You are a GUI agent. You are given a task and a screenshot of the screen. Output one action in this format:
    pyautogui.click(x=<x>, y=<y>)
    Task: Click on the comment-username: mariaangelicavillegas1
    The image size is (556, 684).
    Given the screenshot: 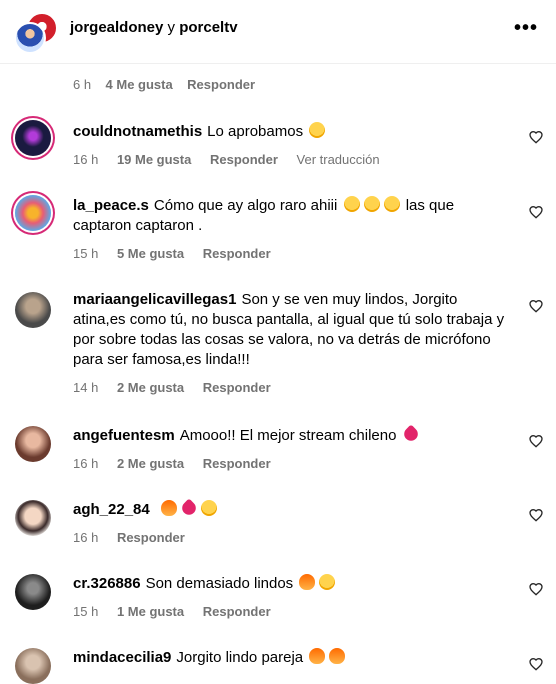 What is the action you would take?
    pyautogui.click(x=154, y=299)
    